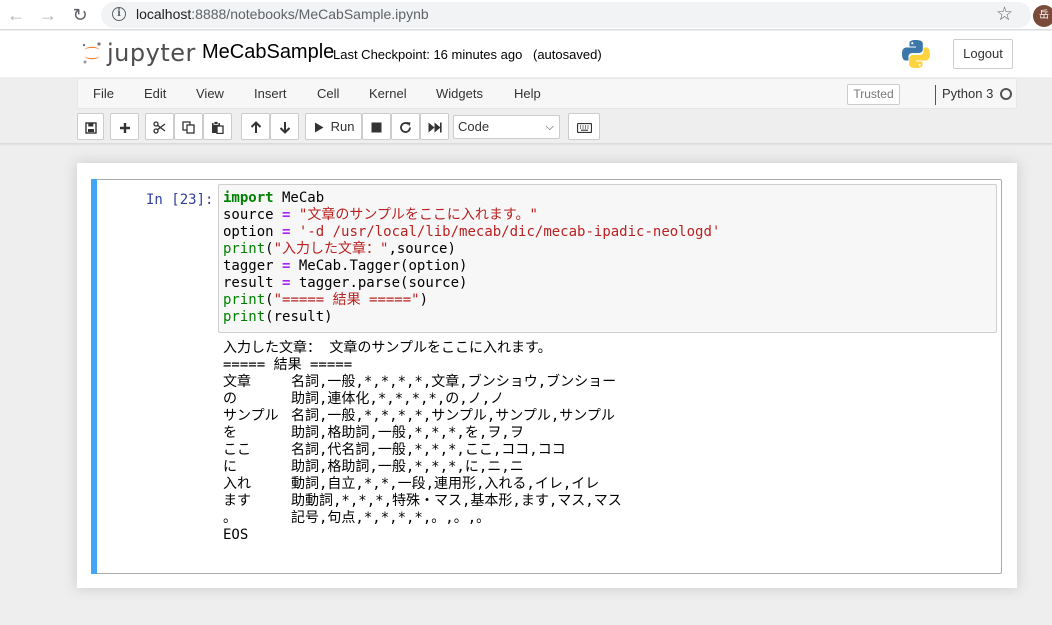 The width and height of the screenshot is (1052, 625). Describe the element at coordinates (180, 200) in the screenshot. I see `input-prompt: In [23]:` at that location.